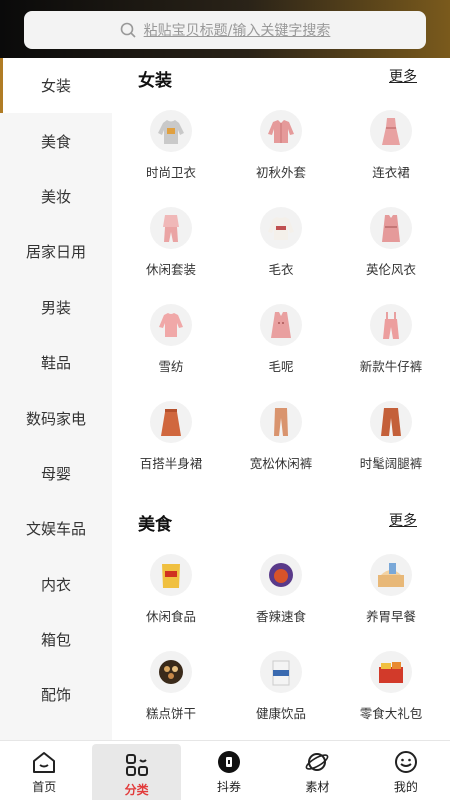  Describe the element at coordinates (281, 325) in the screenshot. I see `wool-coat-icon` at that location.